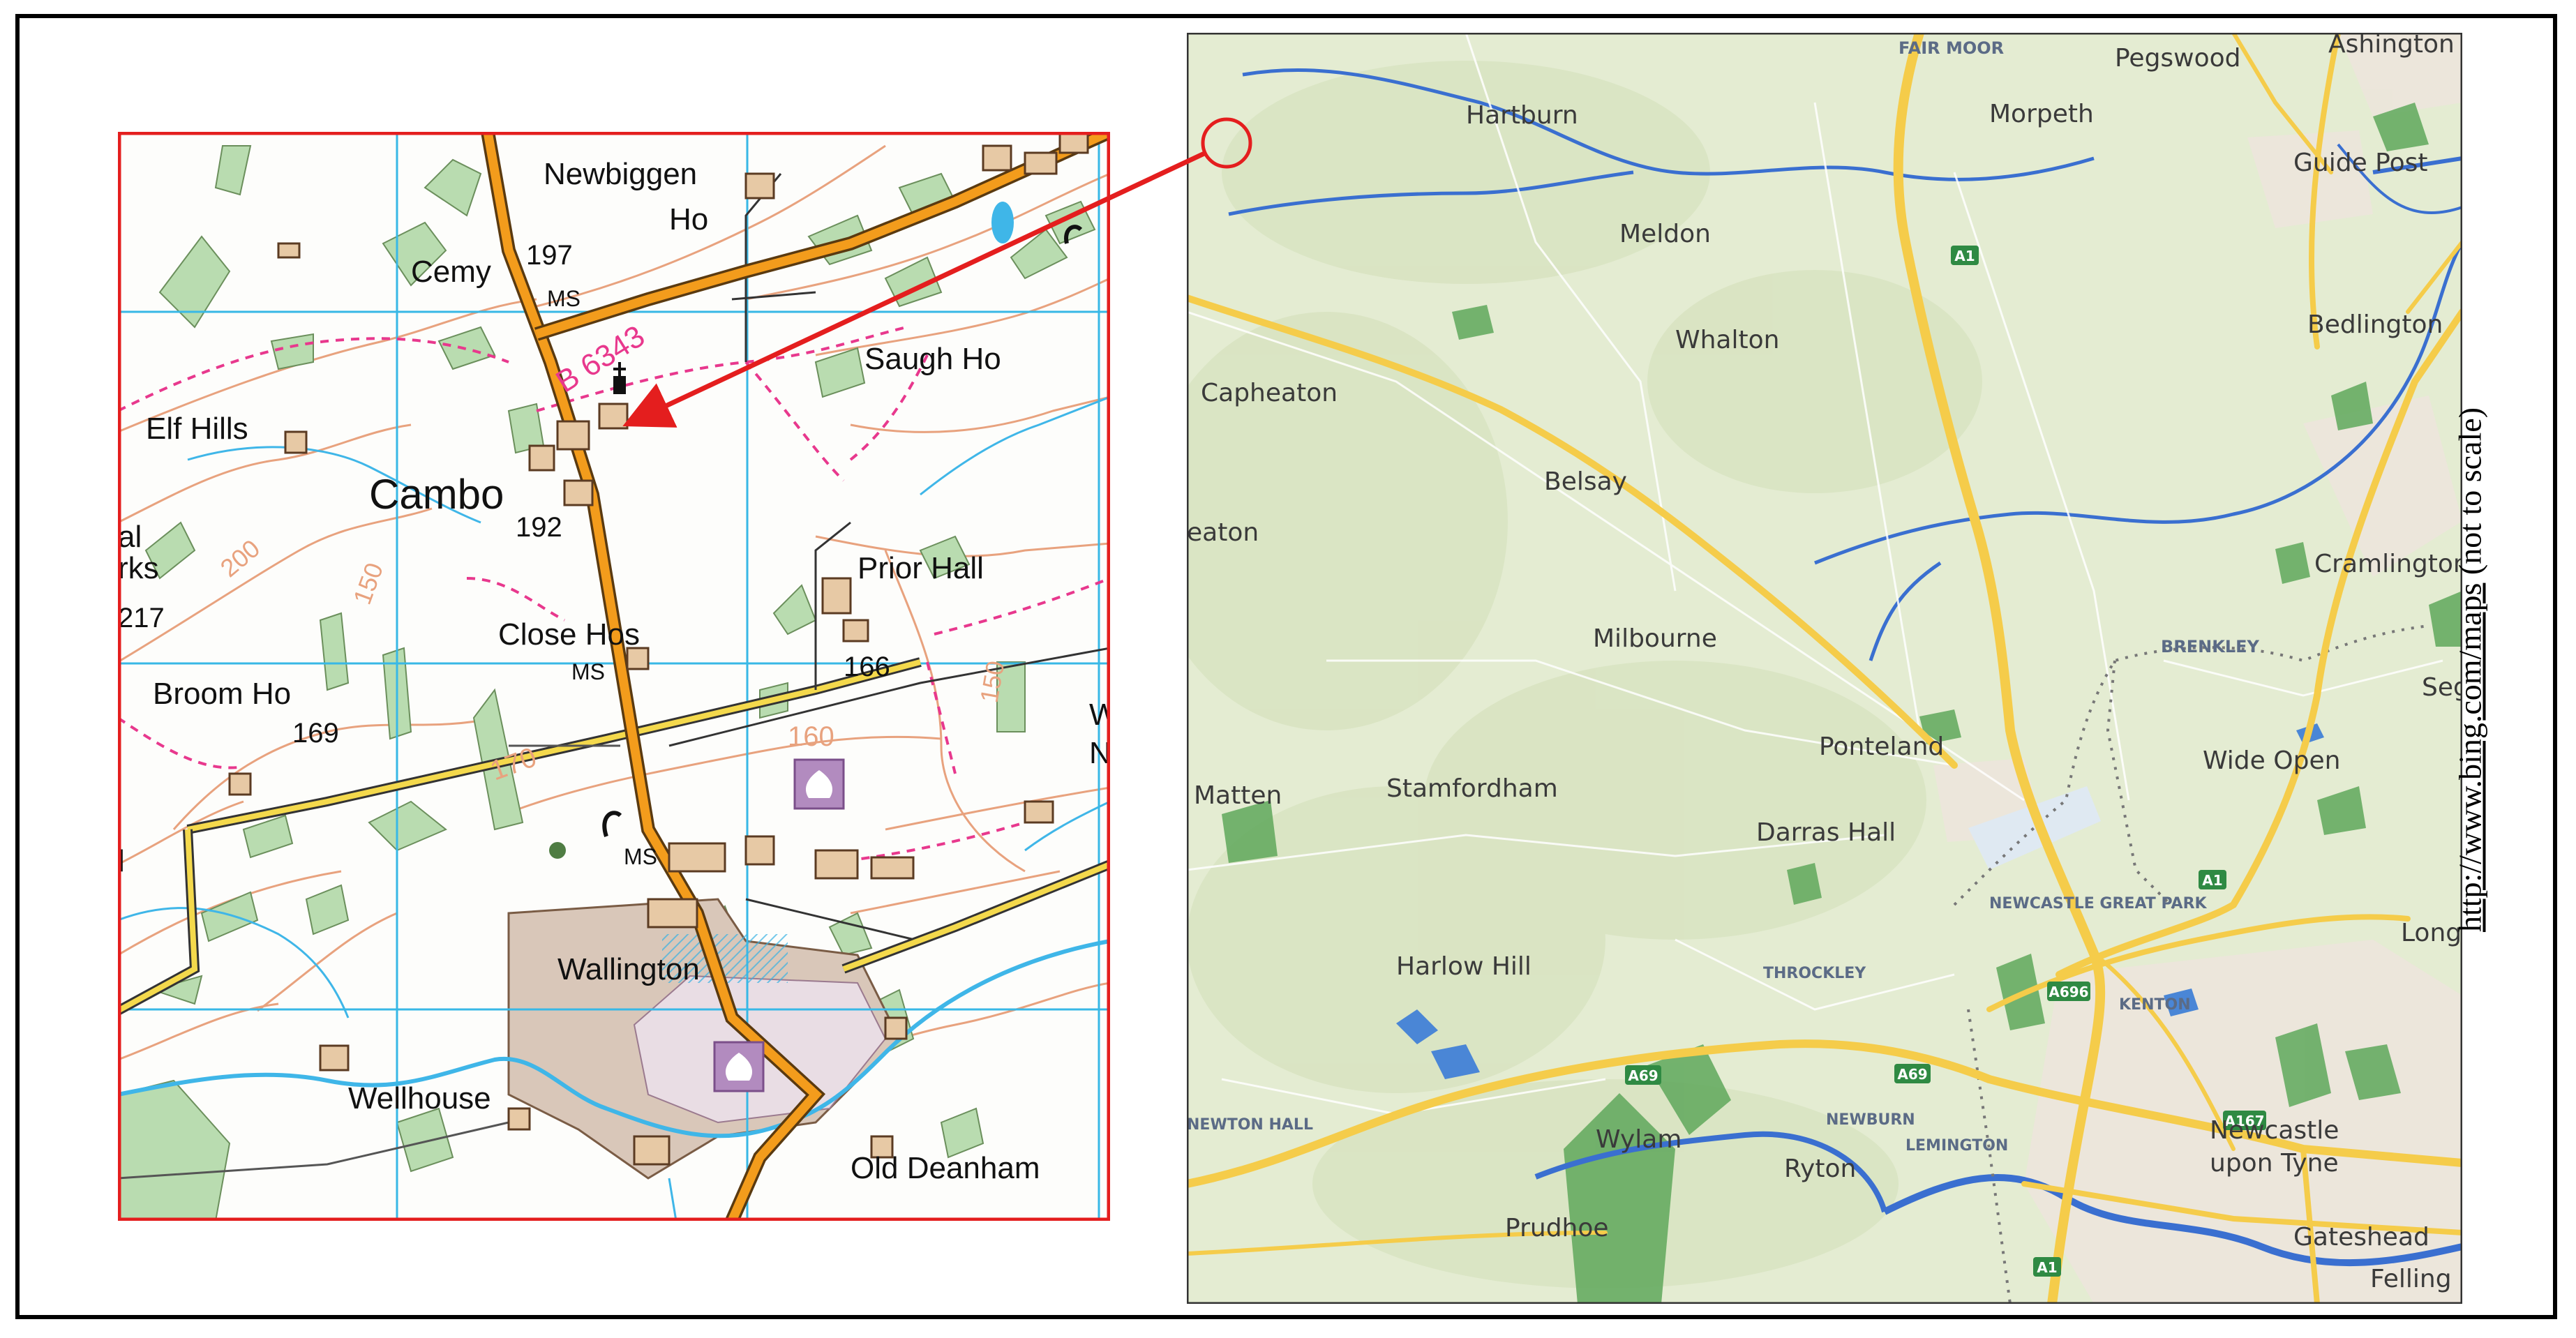 The image size is (2576, 1338). I want to click on shield-a1-east: A1, so click(2212, 881).